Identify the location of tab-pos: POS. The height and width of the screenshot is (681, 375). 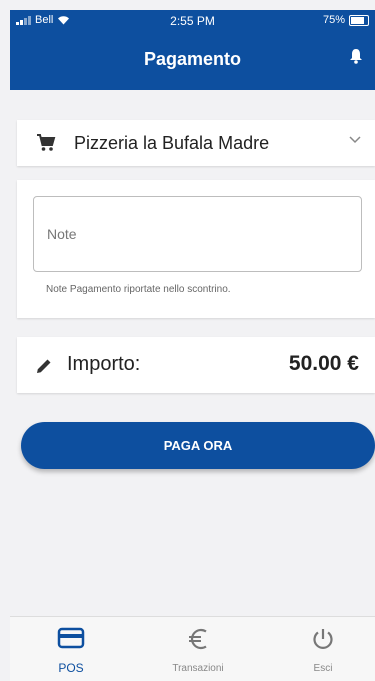
(71, 649).